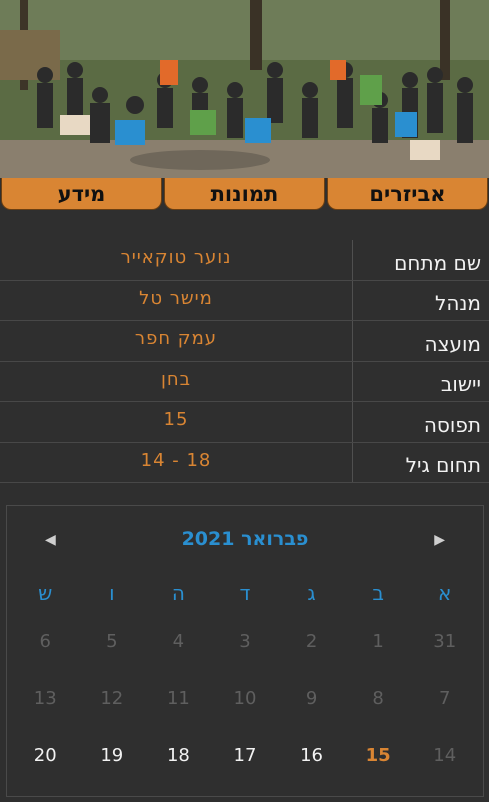 This screenshot has height=802, width=489. What do you see at coordinates (378, 593) in the screenshot?
I see `weekday-label: ב` at bounding box center [378, 593].